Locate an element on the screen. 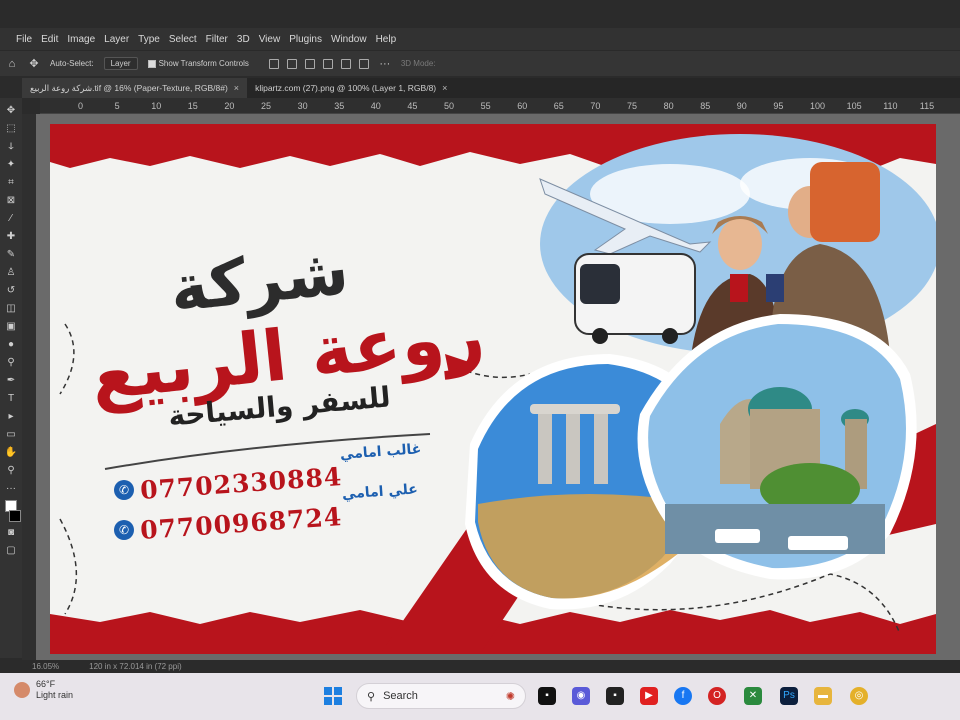  teams-chat-icon: ◉ is located at coordinates (581, 696).